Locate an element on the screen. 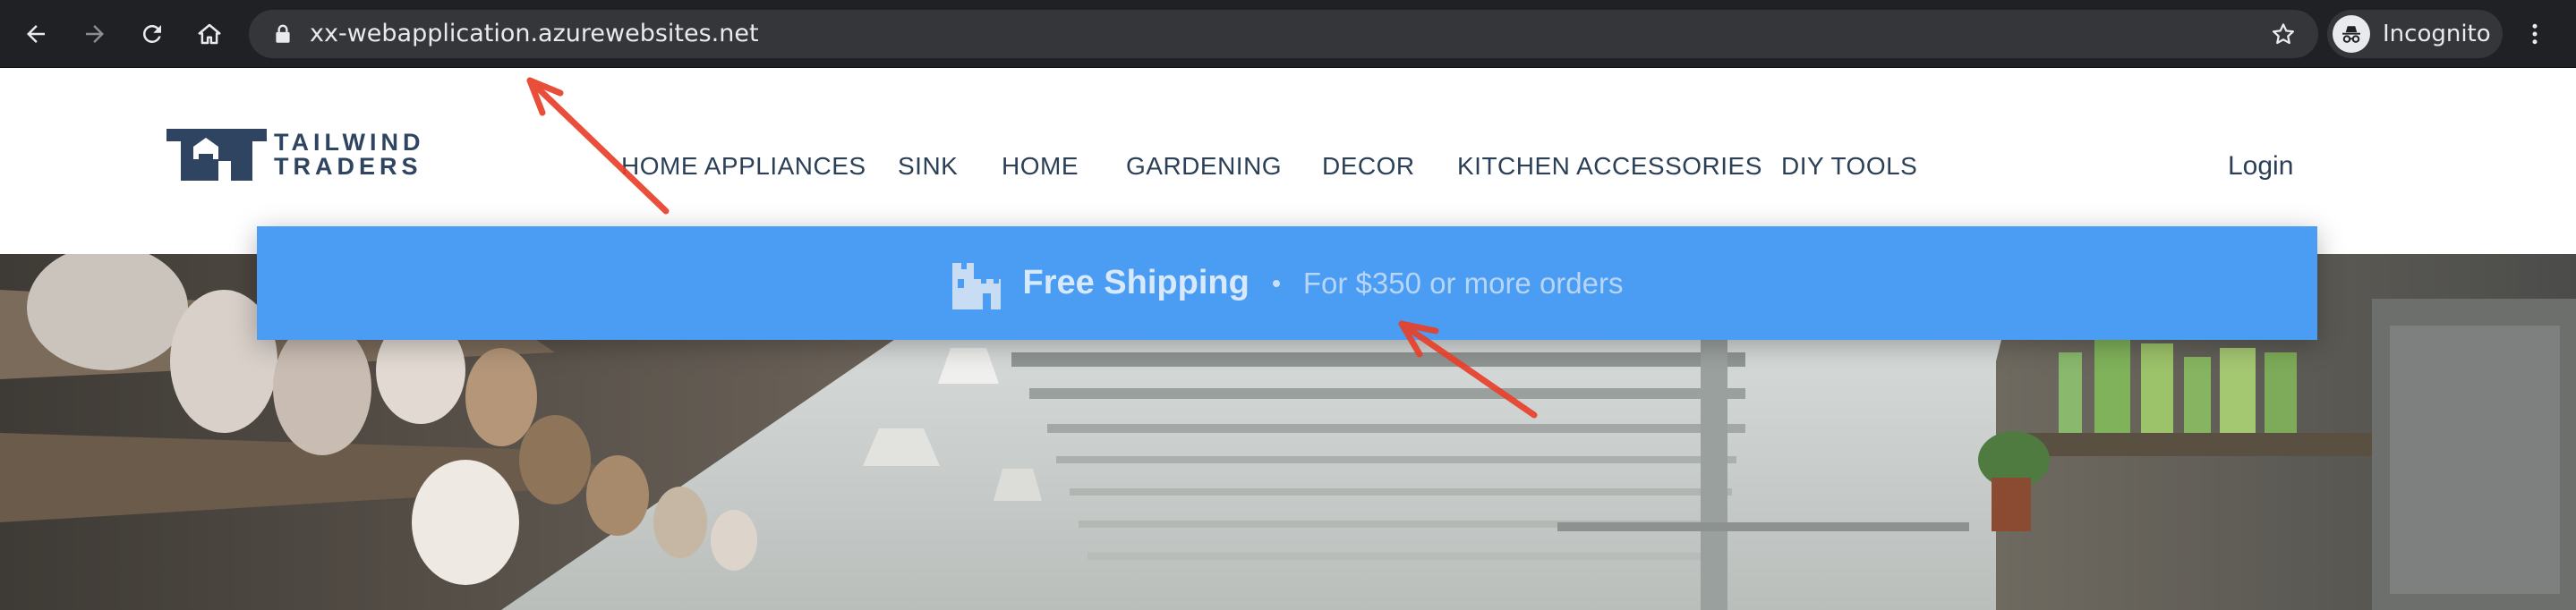 The image size is (2576, 610). incognito-label: Incognito is located at coordinates (2437, 34).